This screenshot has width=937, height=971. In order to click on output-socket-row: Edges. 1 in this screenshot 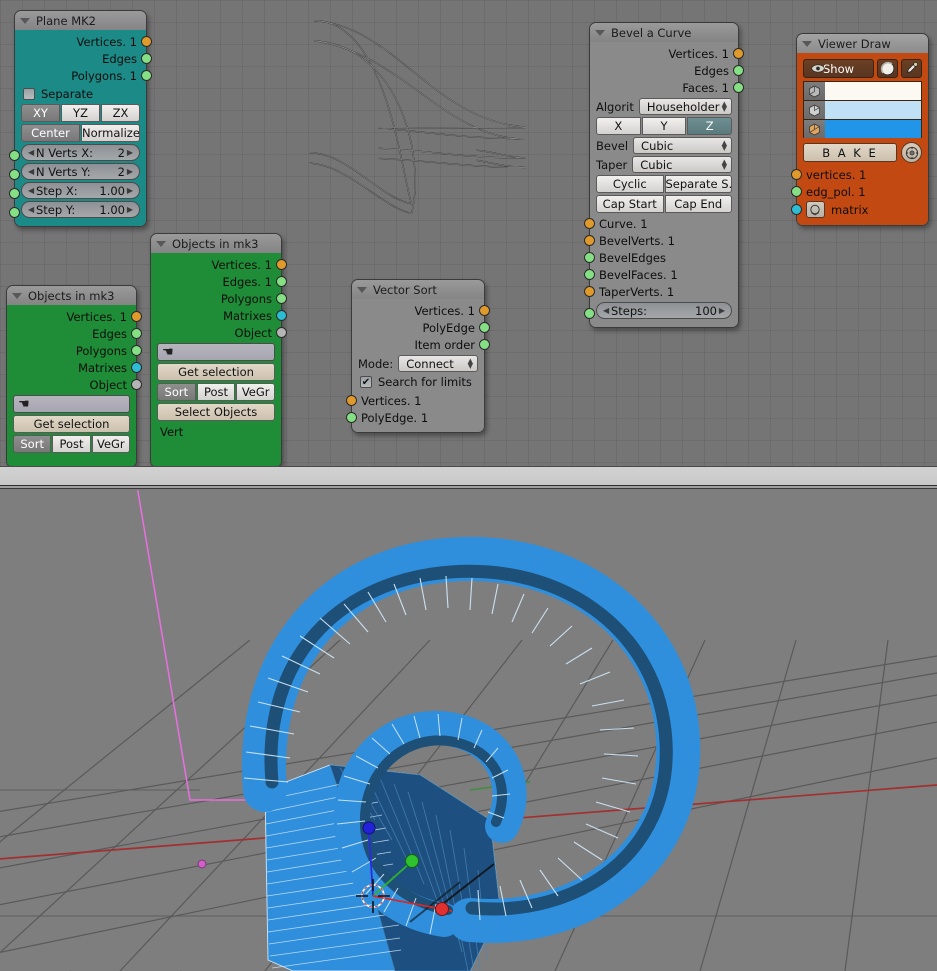, I will do `click(219, 281)`.